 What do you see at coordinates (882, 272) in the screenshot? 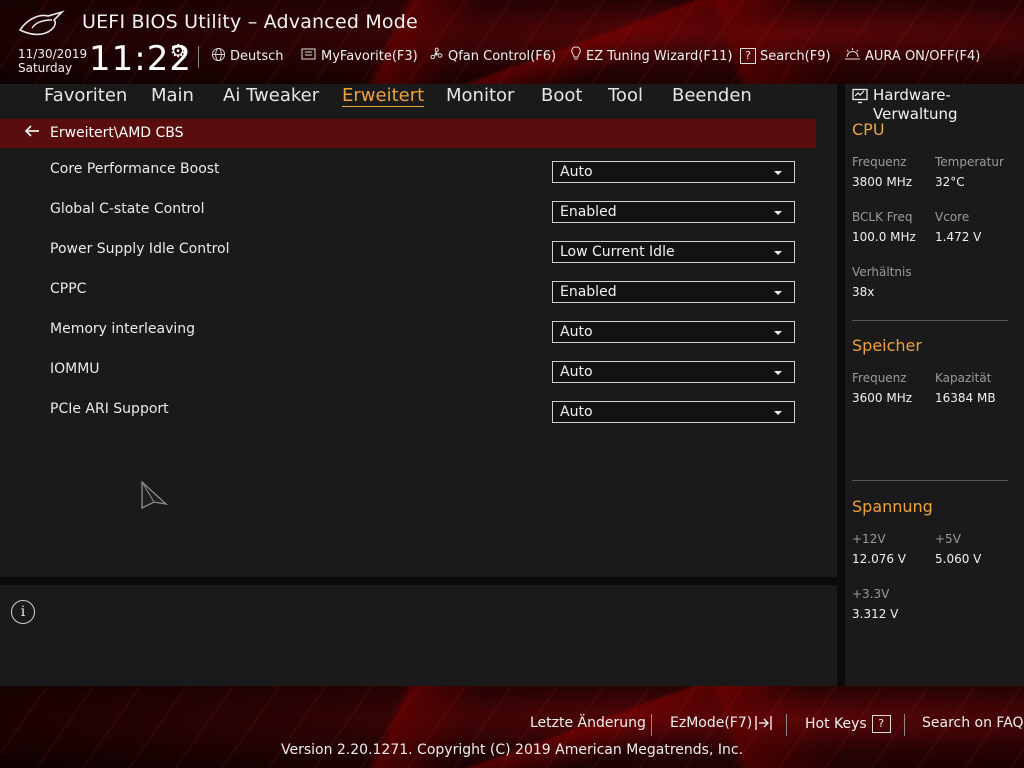
I see `ratio-label: Verhältnis` at bounding box center [882, 272].